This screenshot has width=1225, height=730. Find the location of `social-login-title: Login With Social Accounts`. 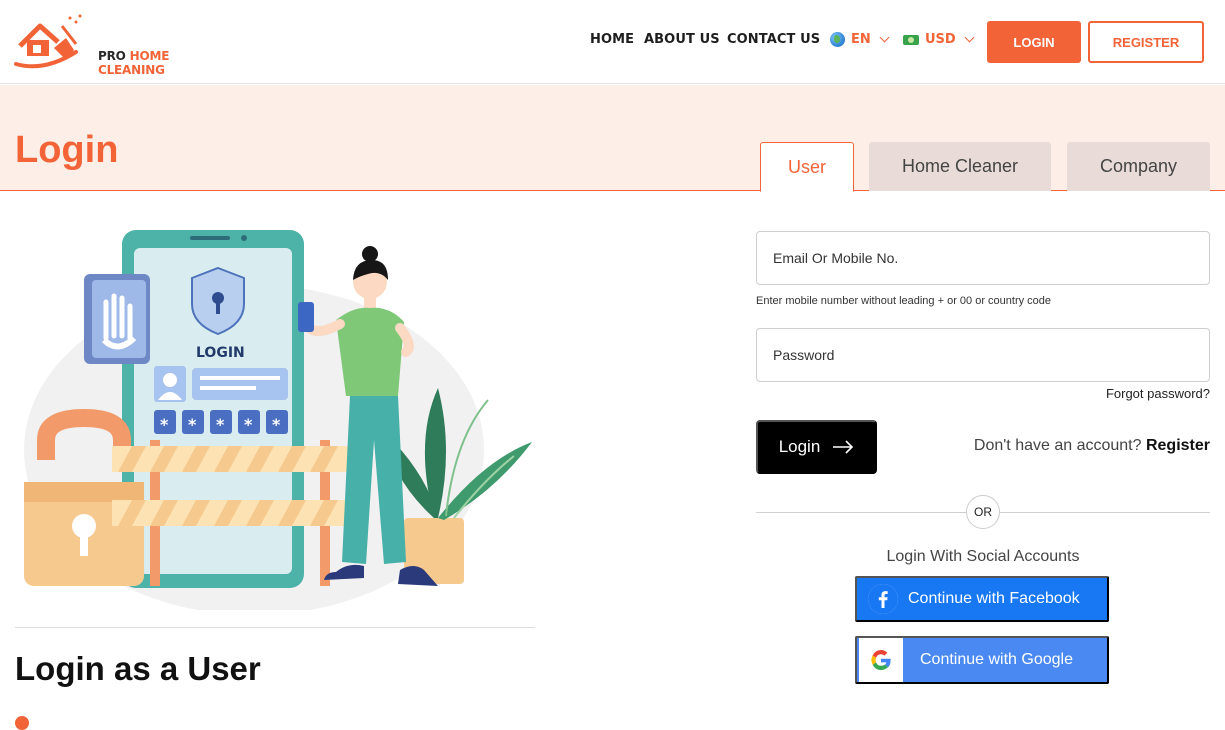

social-login-title: Login With Social Accounts is located at coordinates (983, 556).